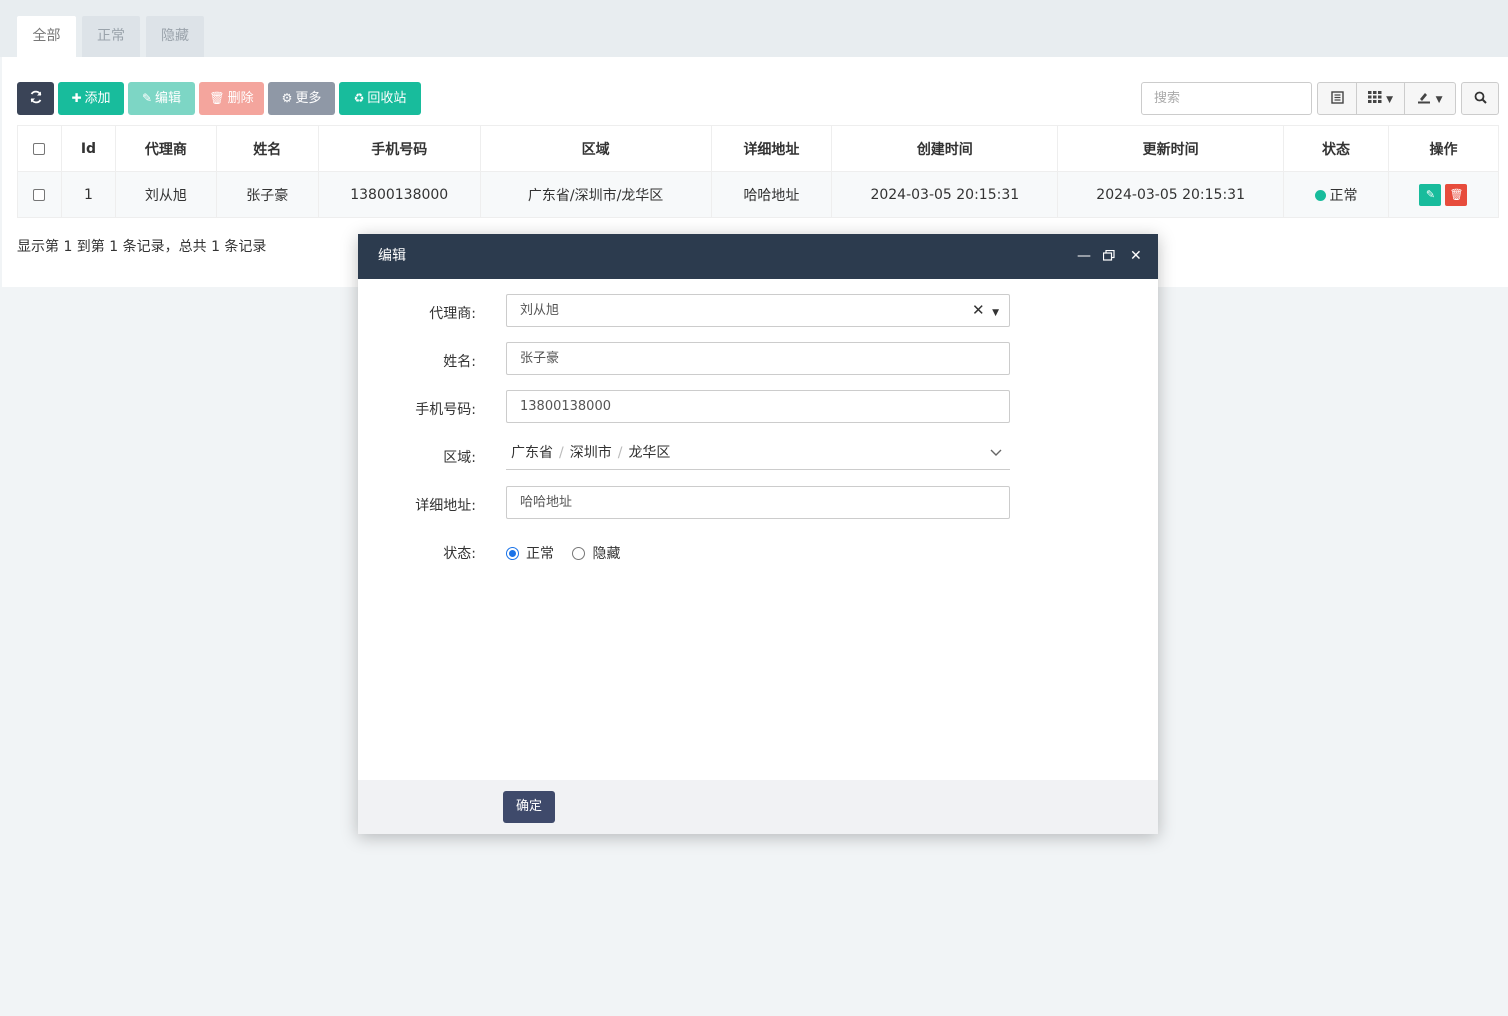 The height and width of the screenshot is (1016, 1508). What do you see at coordinates (540, 310) in the screenshot?
I see `agent-select-value: 刘从旭` at bounding box center [540, 310].